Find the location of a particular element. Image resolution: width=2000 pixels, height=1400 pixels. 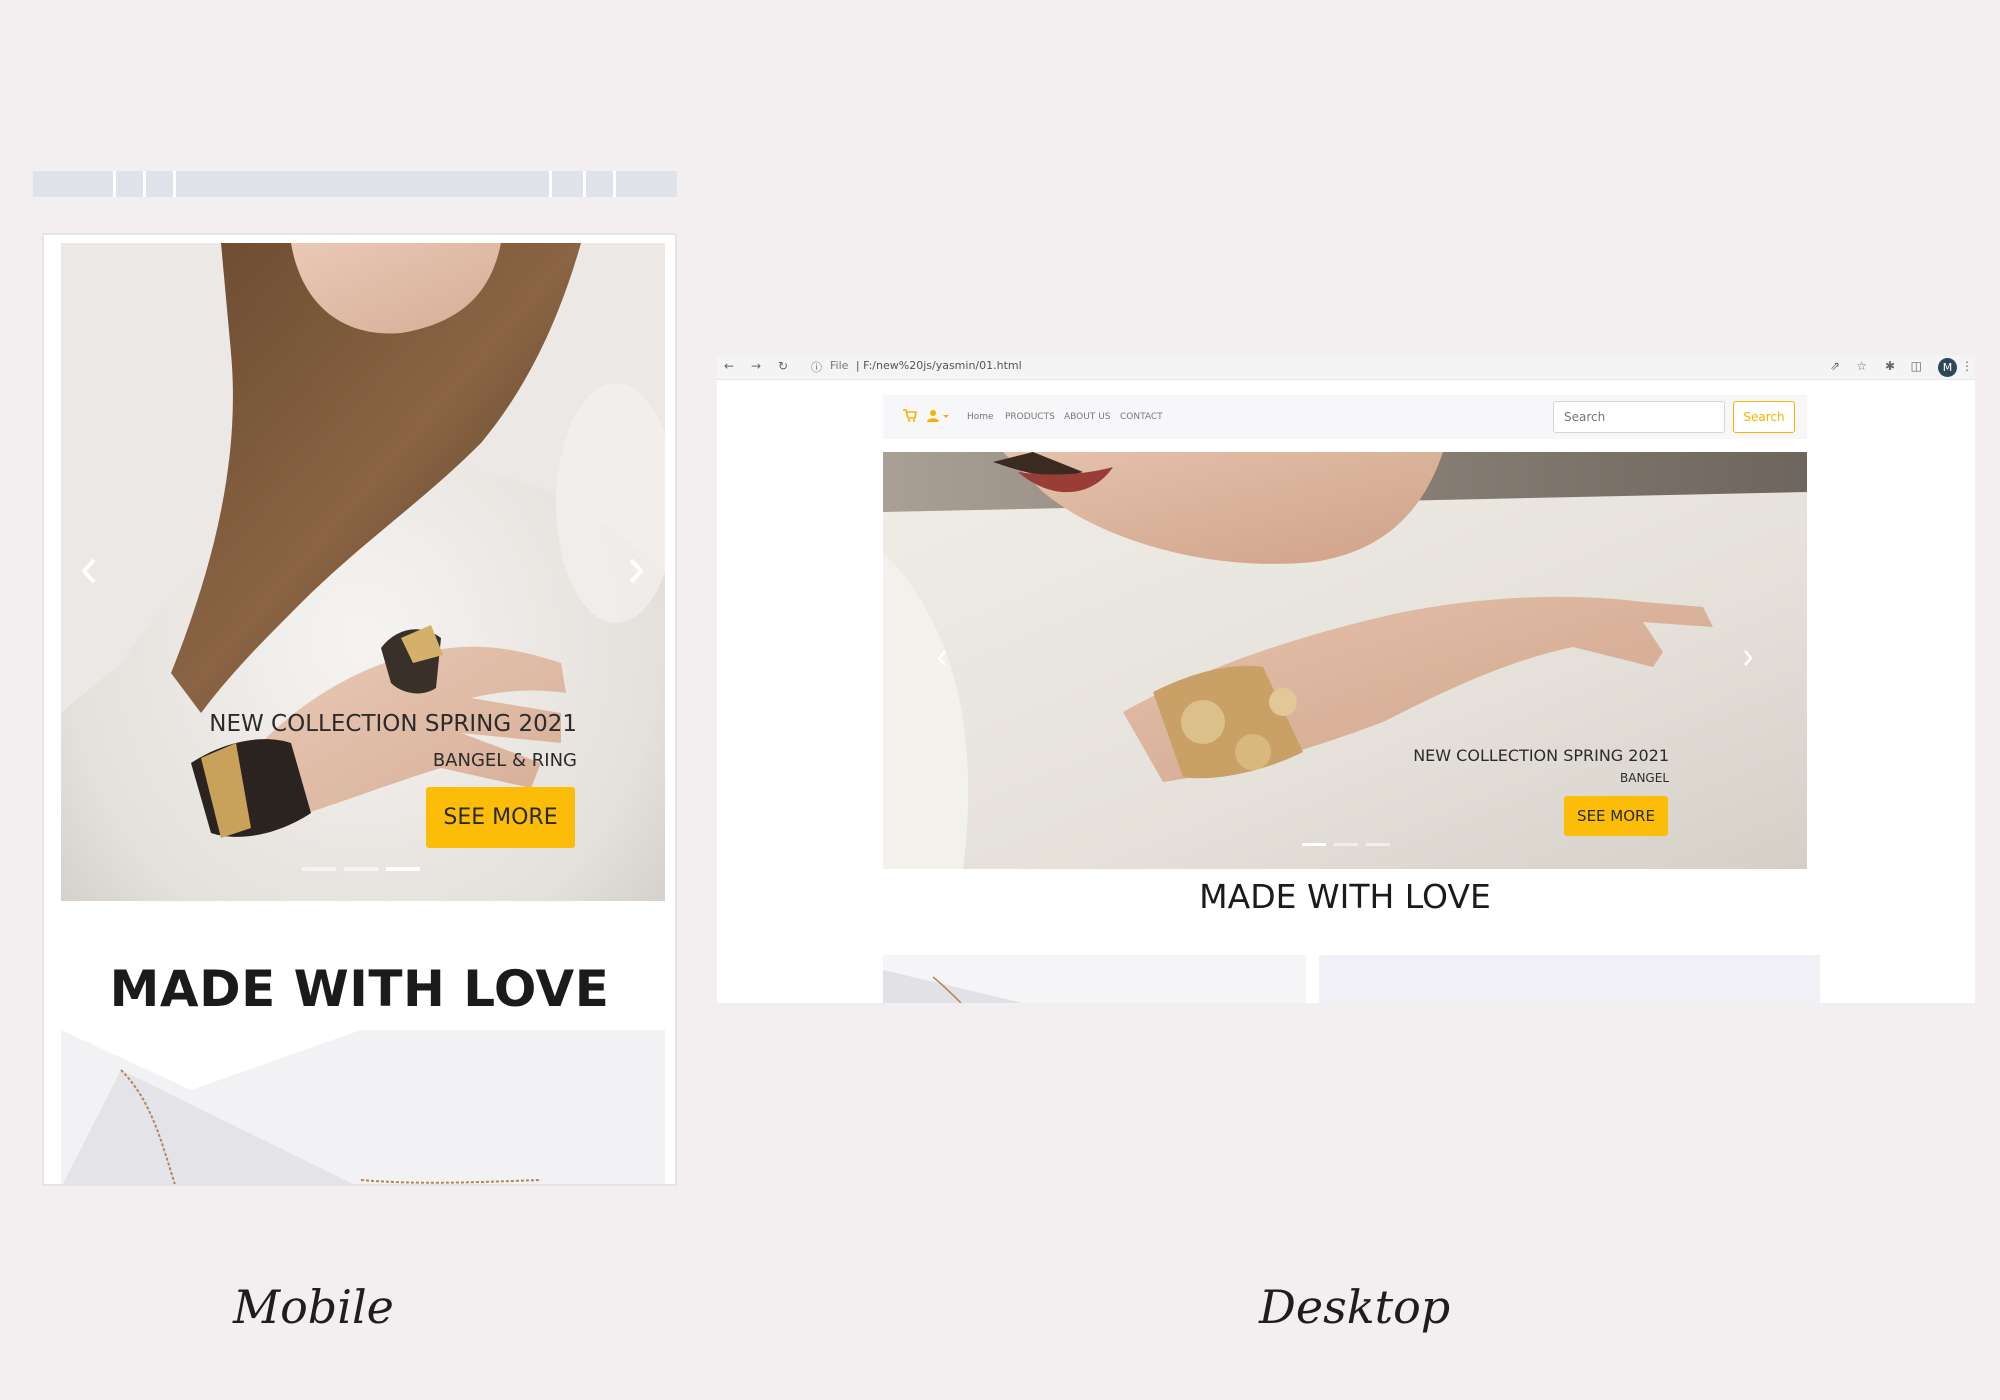

desktop-label: Desktop is located at coordinates (1355, 1307).